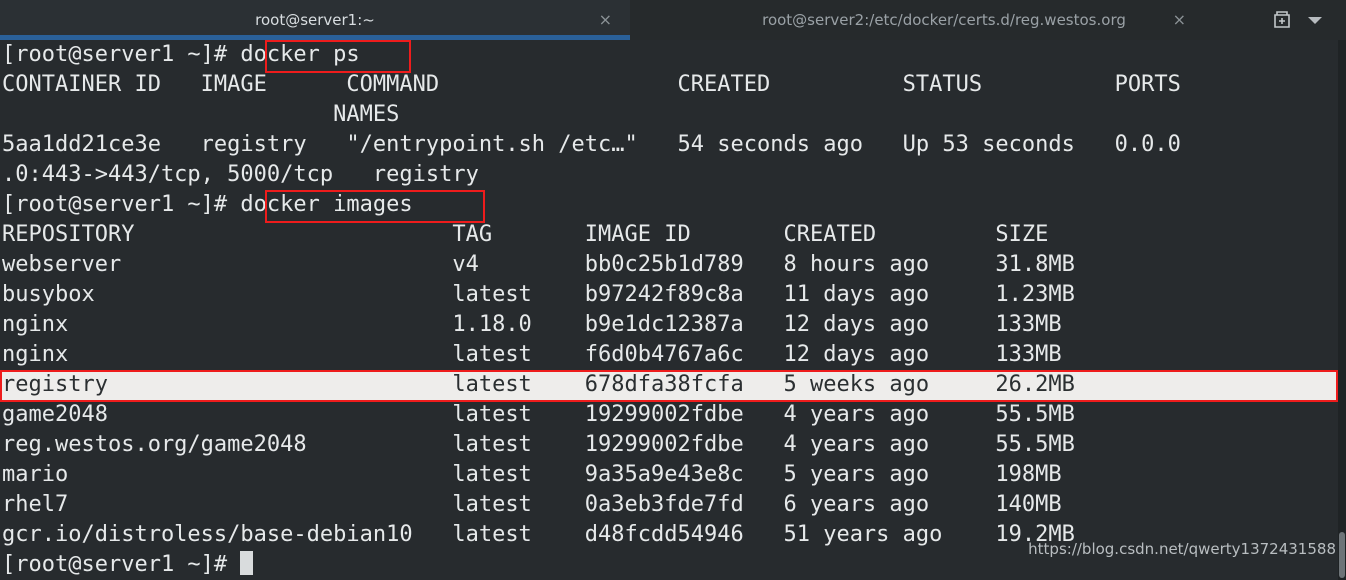 This screenshot has height=580, width=1346. I want to click on terminal-line: .0:443->443/tcp, 5000/tcp registry, so click(240, 174).